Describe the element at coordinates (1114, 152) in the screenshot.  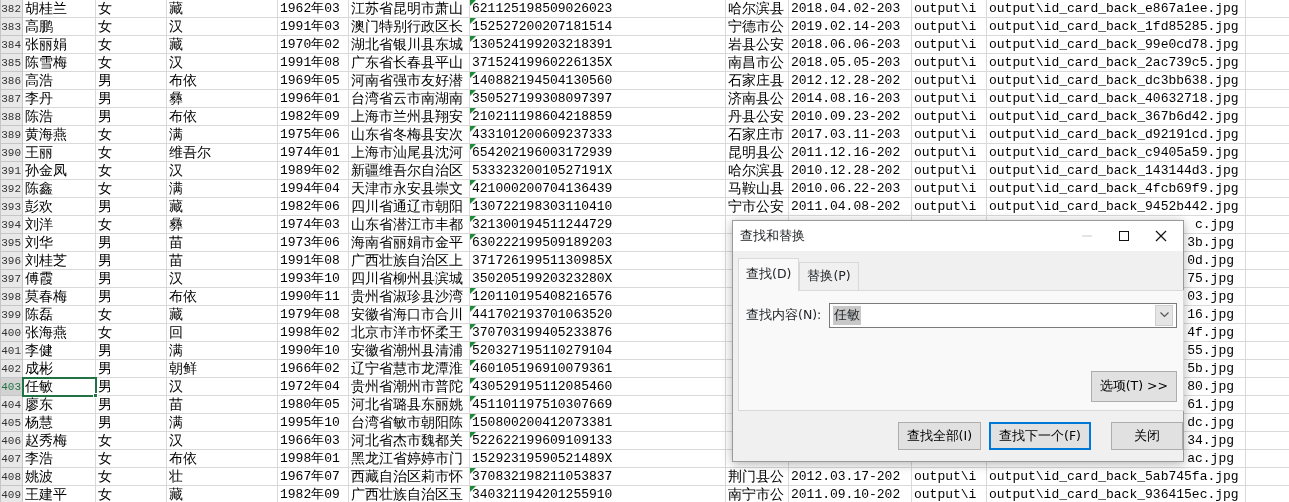
I see `table-cell: output\id_card_back_c9405a59.jpg` at that location.